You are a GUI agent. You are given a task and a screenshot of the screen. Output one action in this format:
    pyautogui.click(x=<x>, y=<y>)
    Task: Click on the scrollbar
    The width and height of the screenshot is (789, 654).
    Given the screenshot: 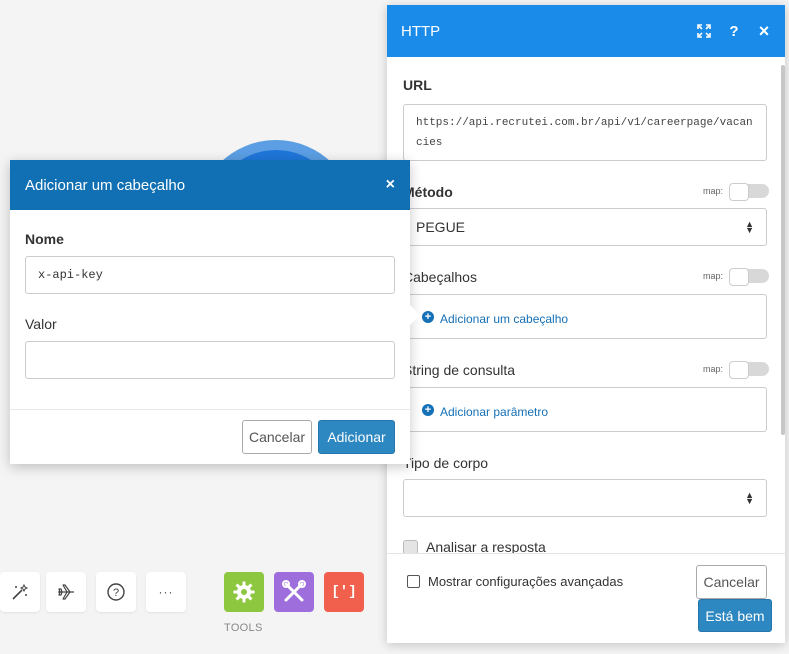 What is the action you would take?
    pyautogui.click(x=783, y=250)
    